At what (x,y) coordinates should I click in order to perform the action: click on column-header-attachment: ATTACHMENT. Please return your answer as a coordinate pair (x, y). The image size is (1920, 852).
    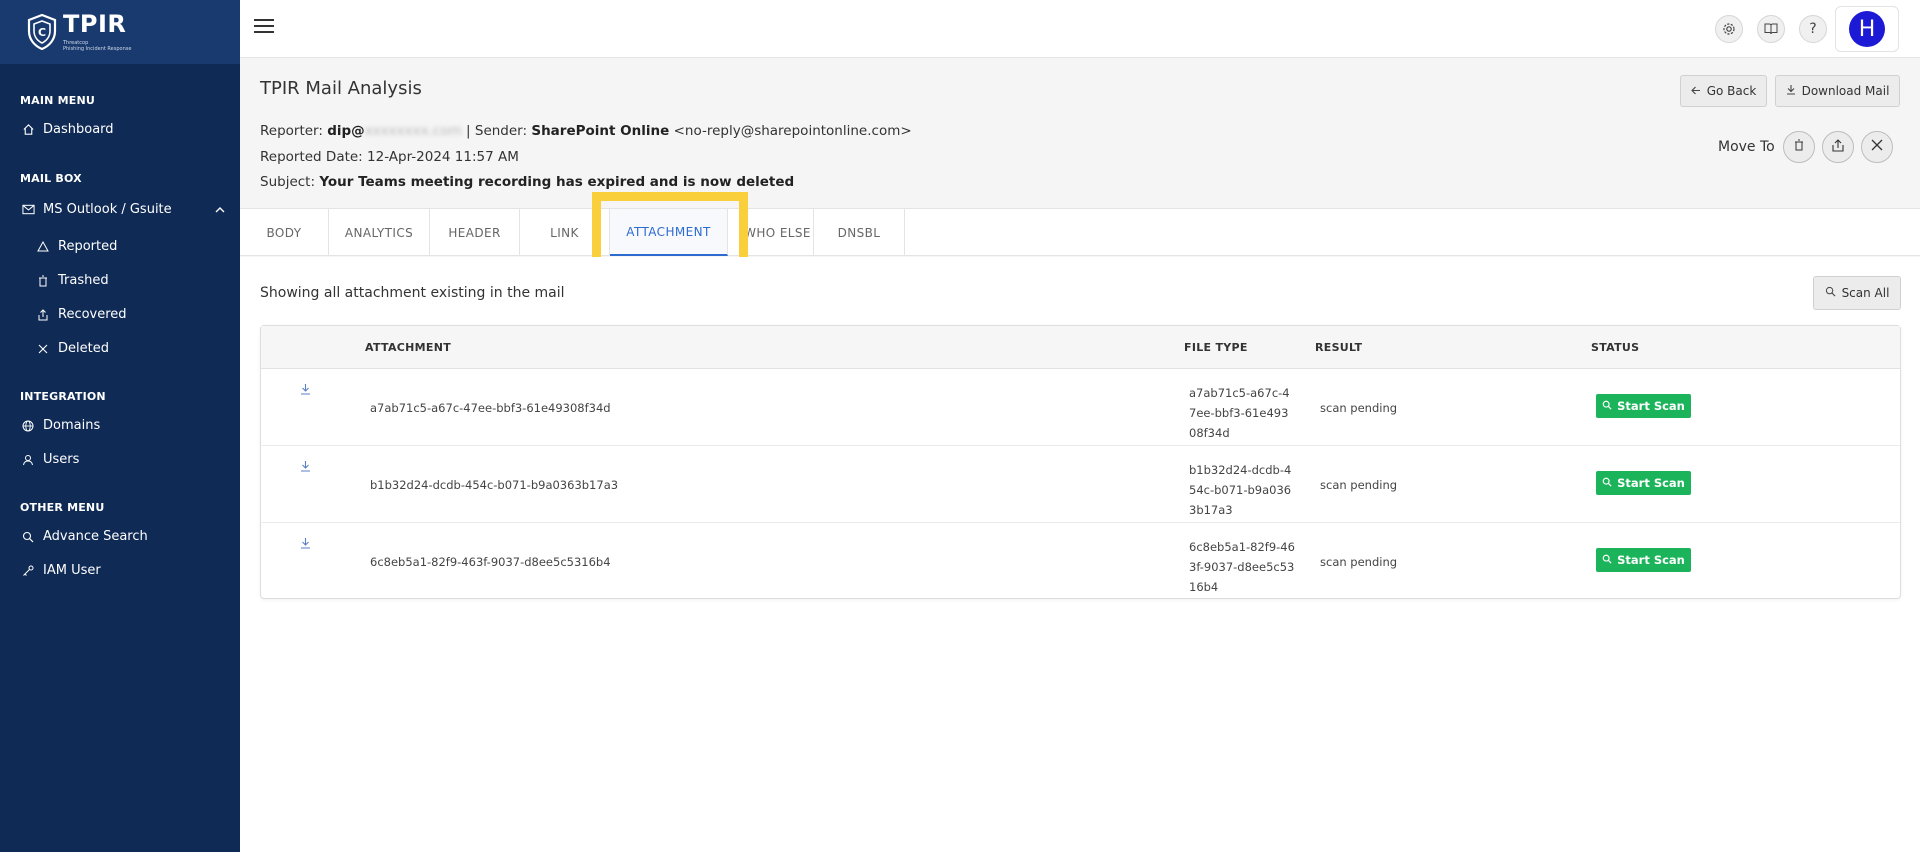
    Looking at the image, I should click on (408, 347).